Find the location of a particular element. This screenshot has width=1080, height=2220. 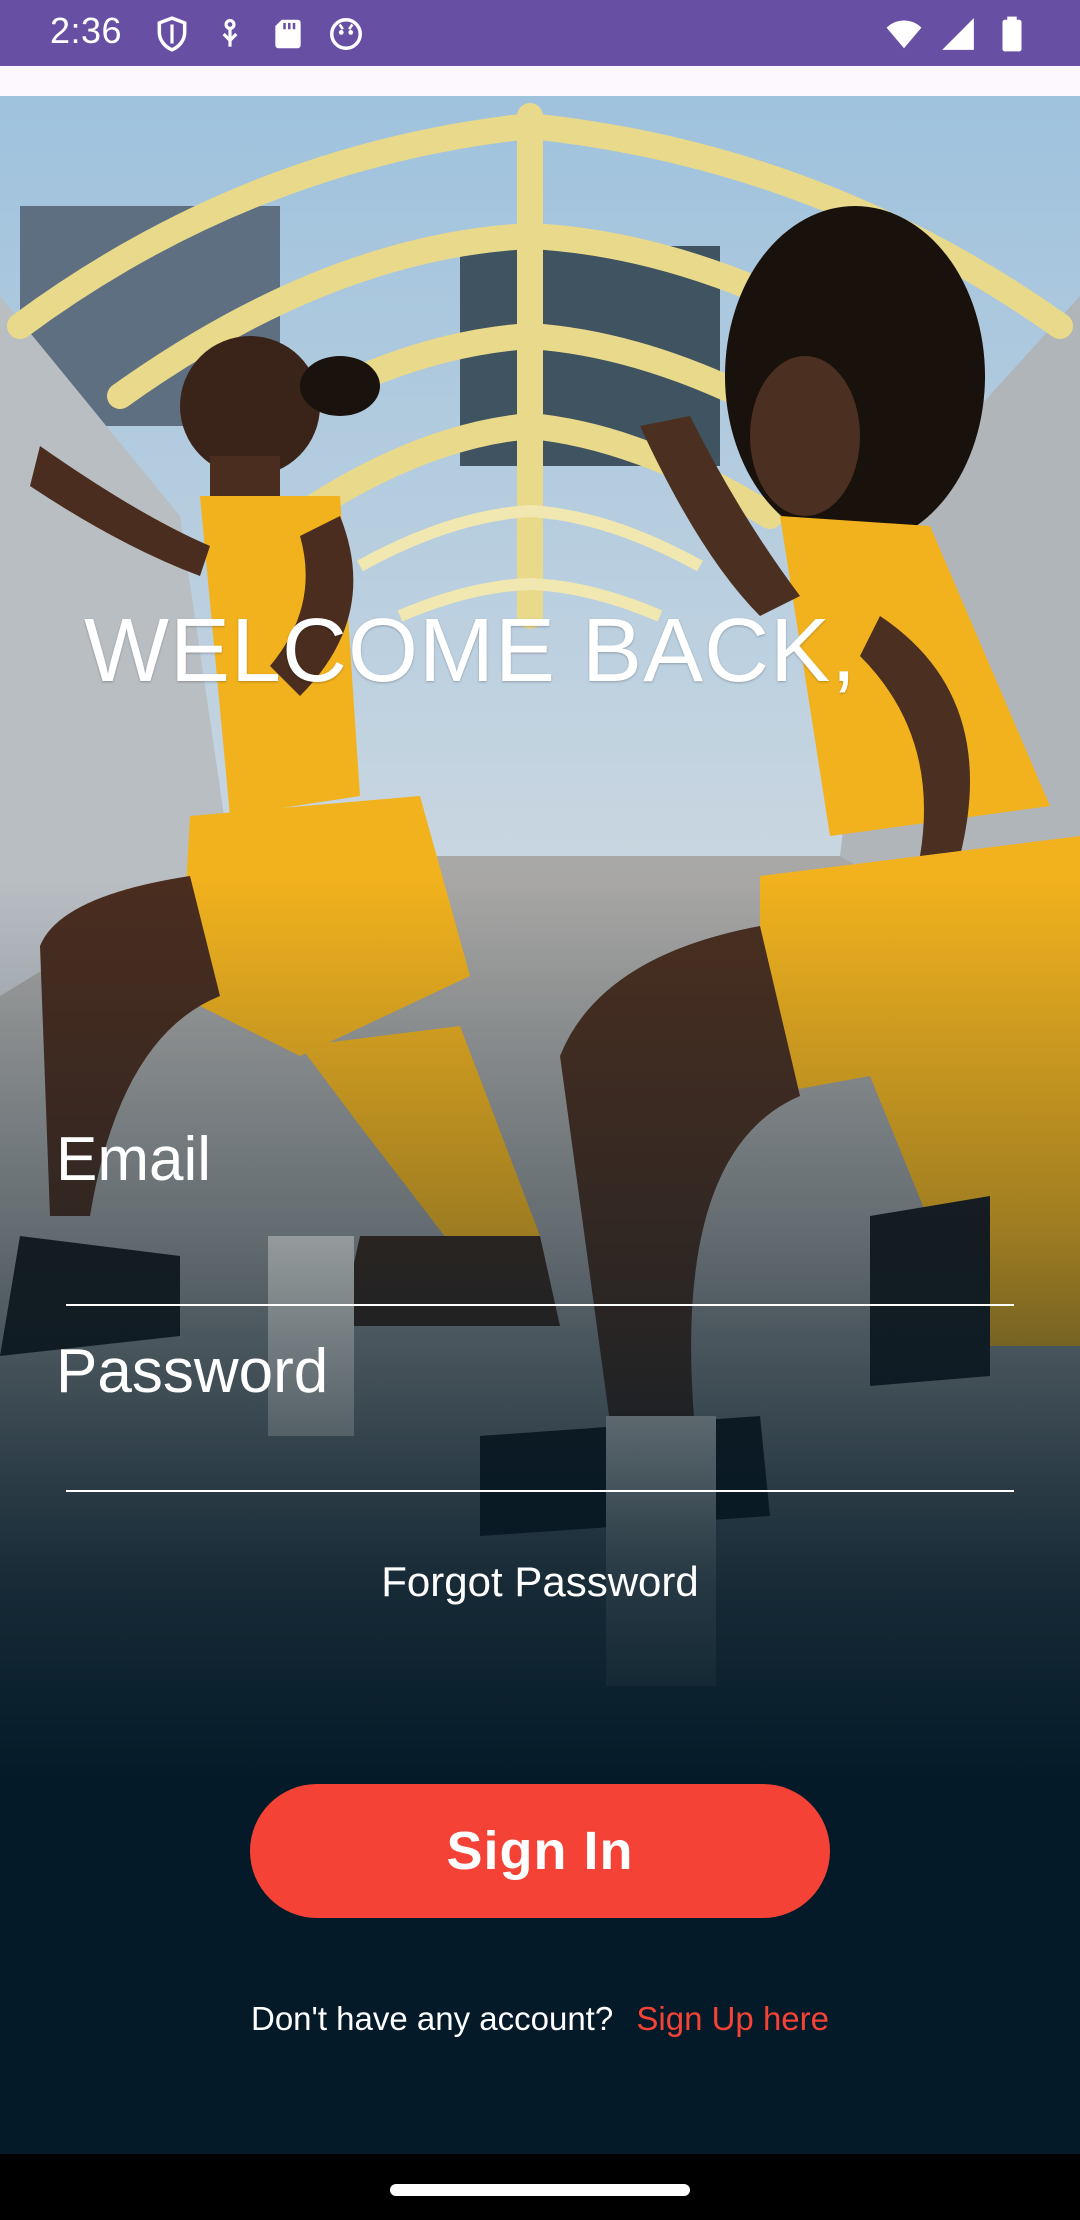

status-icons-right is located at coordinates (958, 34).